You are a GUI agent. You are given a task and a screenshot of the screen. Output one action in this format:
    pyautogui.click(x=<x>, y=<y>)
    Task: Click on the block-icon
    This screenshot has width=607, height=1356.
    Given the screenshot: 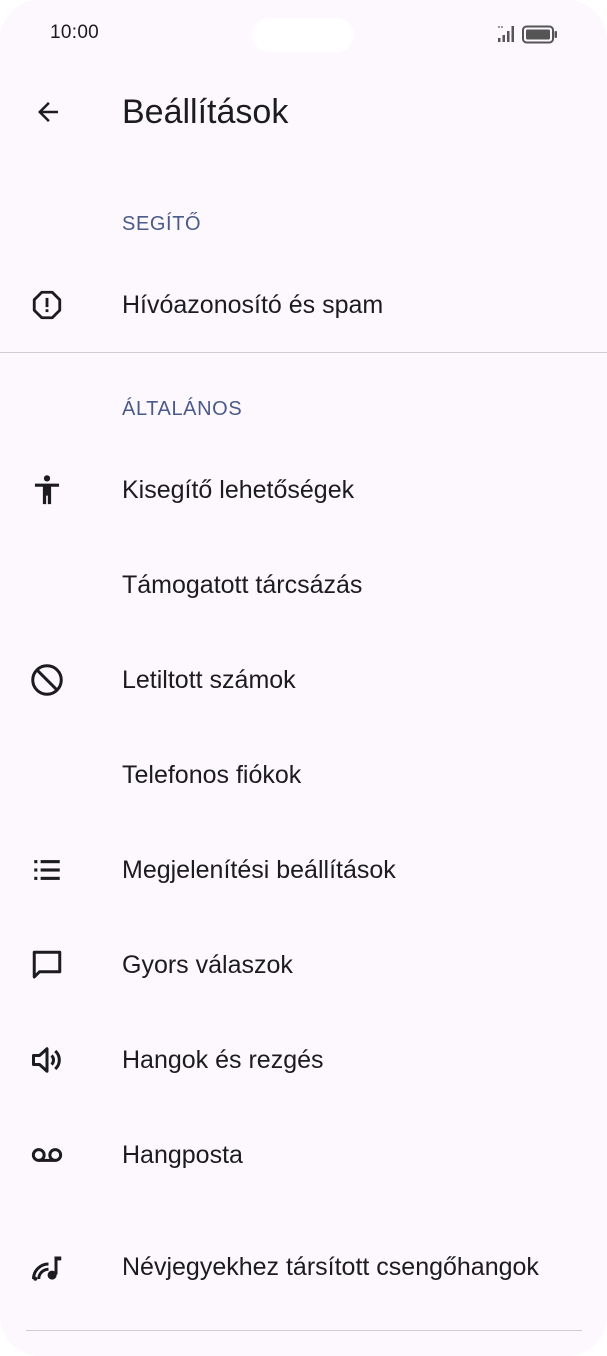 What is the action you would take?
    pyautogui.click(x=47, y=680)
    